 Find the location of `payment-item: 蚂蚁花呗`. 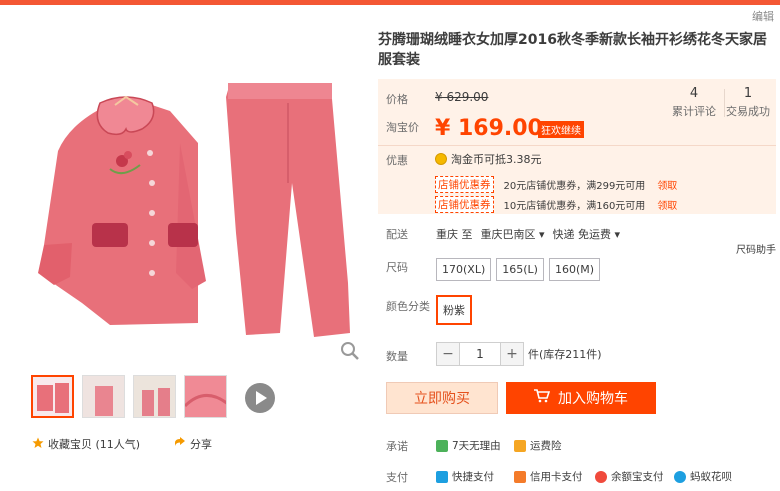

payment-item: 蚂蚁花呗 is located at coordinates (703, 476).